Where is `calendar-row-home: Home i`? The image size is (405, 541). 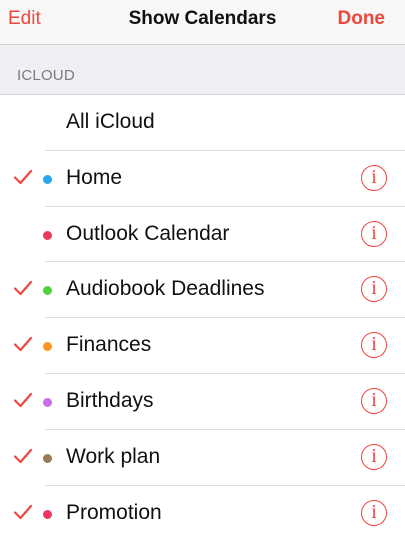 calendar-row-home: Home i is located at coordinates (202, 179).